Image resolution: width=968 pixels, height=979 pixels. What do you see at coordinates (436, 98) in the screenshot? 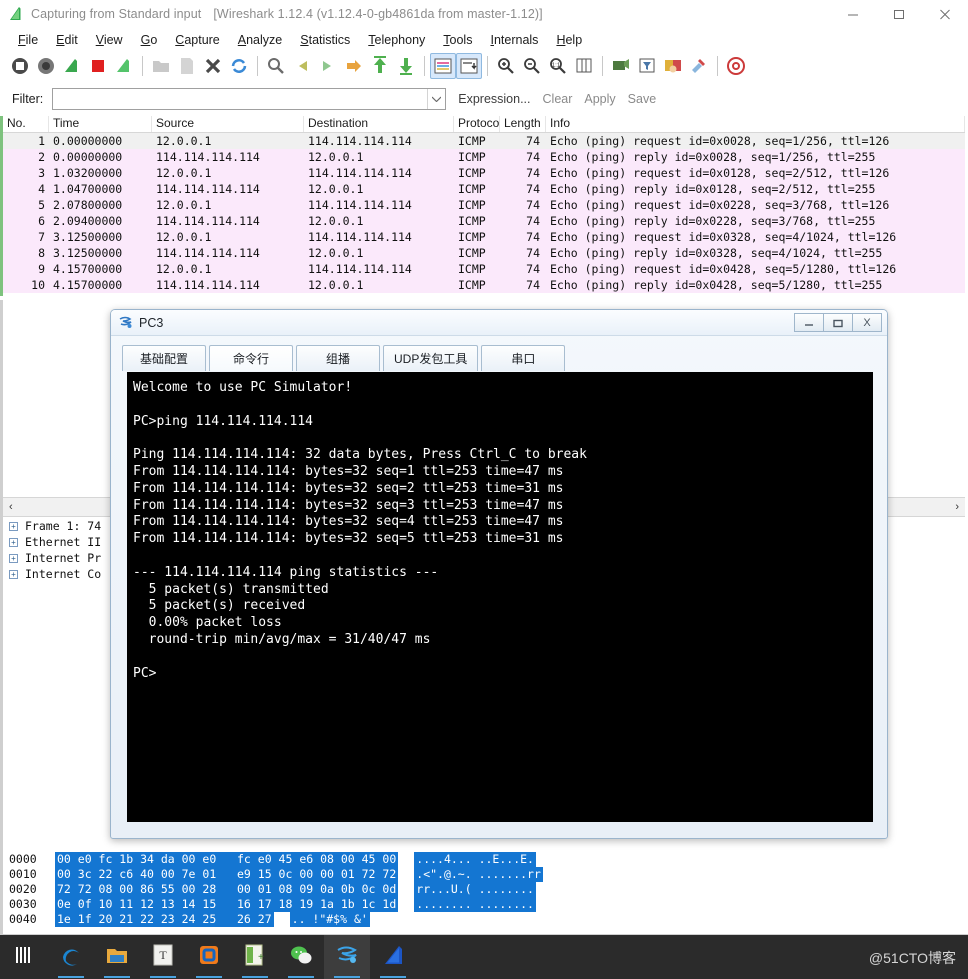
I see `chevron-down-icon` at bounding box center [436, 98].